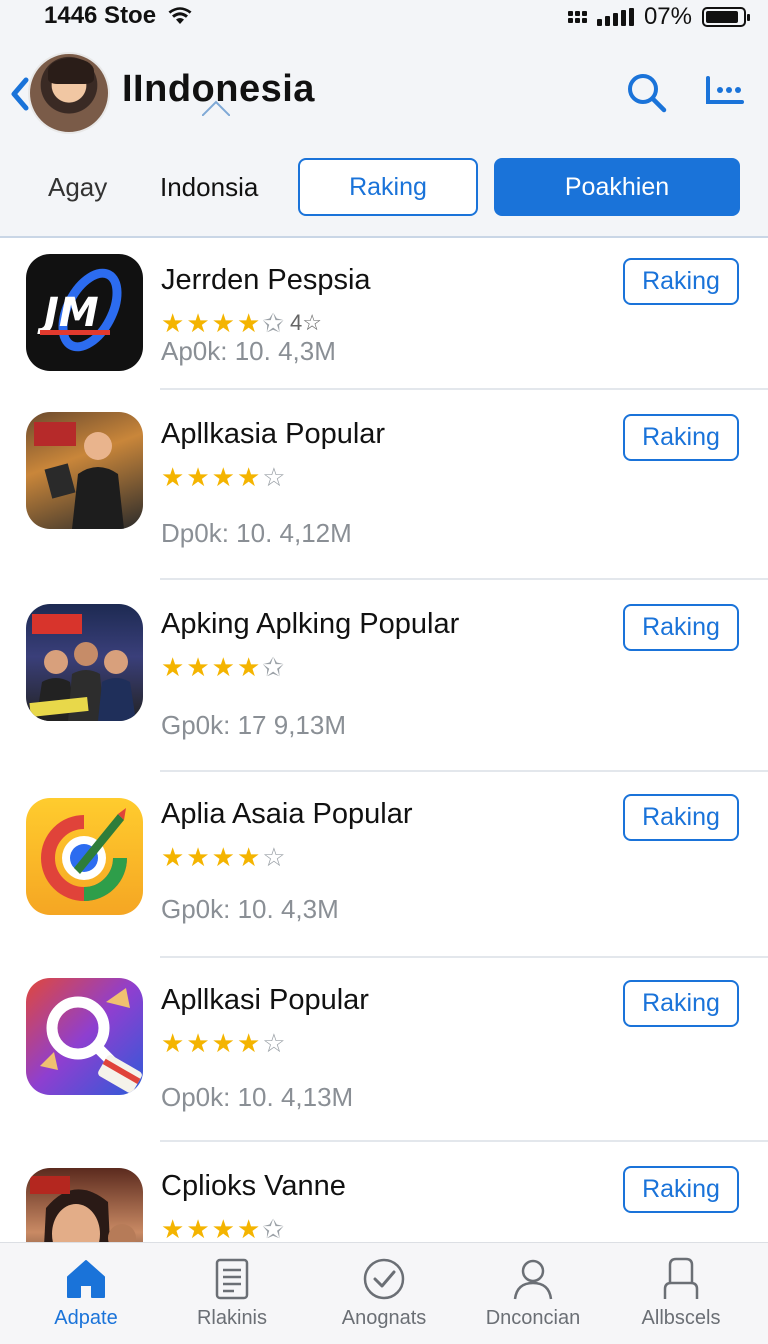  Describe the element at coordinates (84, 470) in the screenshot. I see `movie-poster-icon` at that location.